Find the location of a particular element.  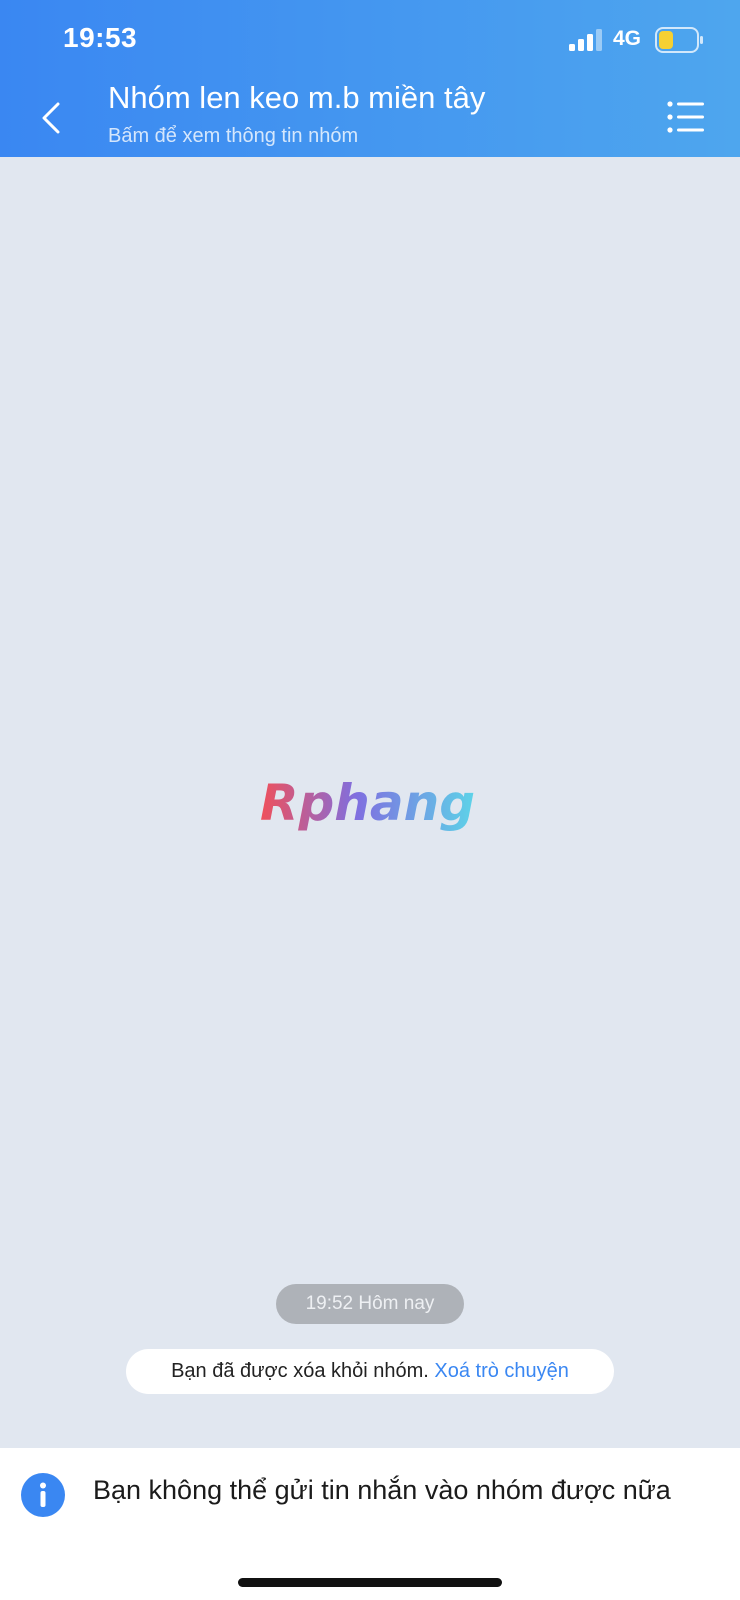

info-icon is located at coordinates (43, 1495).